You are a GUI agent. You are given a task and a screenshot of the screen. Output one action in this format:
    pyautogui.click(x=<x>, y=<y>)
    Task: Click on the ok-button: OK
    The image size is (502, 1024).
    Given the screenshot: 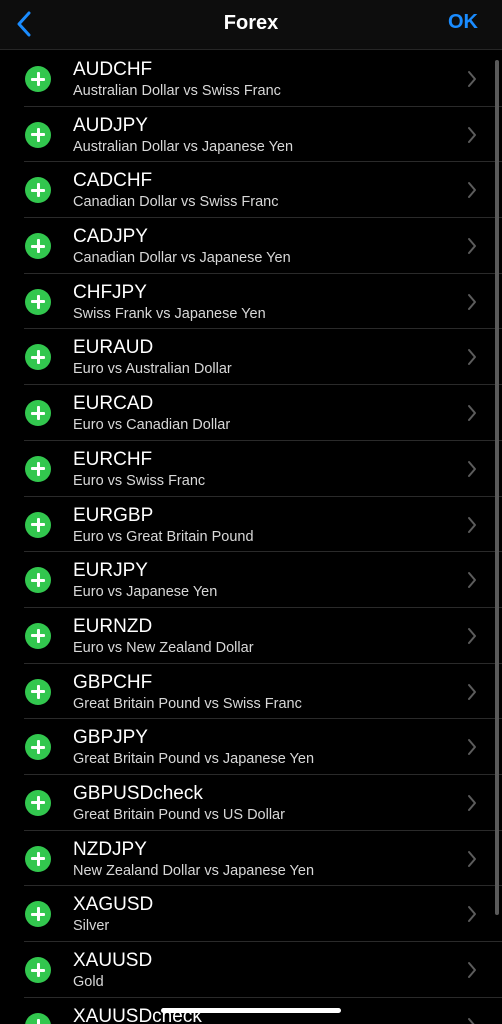 What is the action you would take?
    pyautogui.click(x=463, y=22)
    